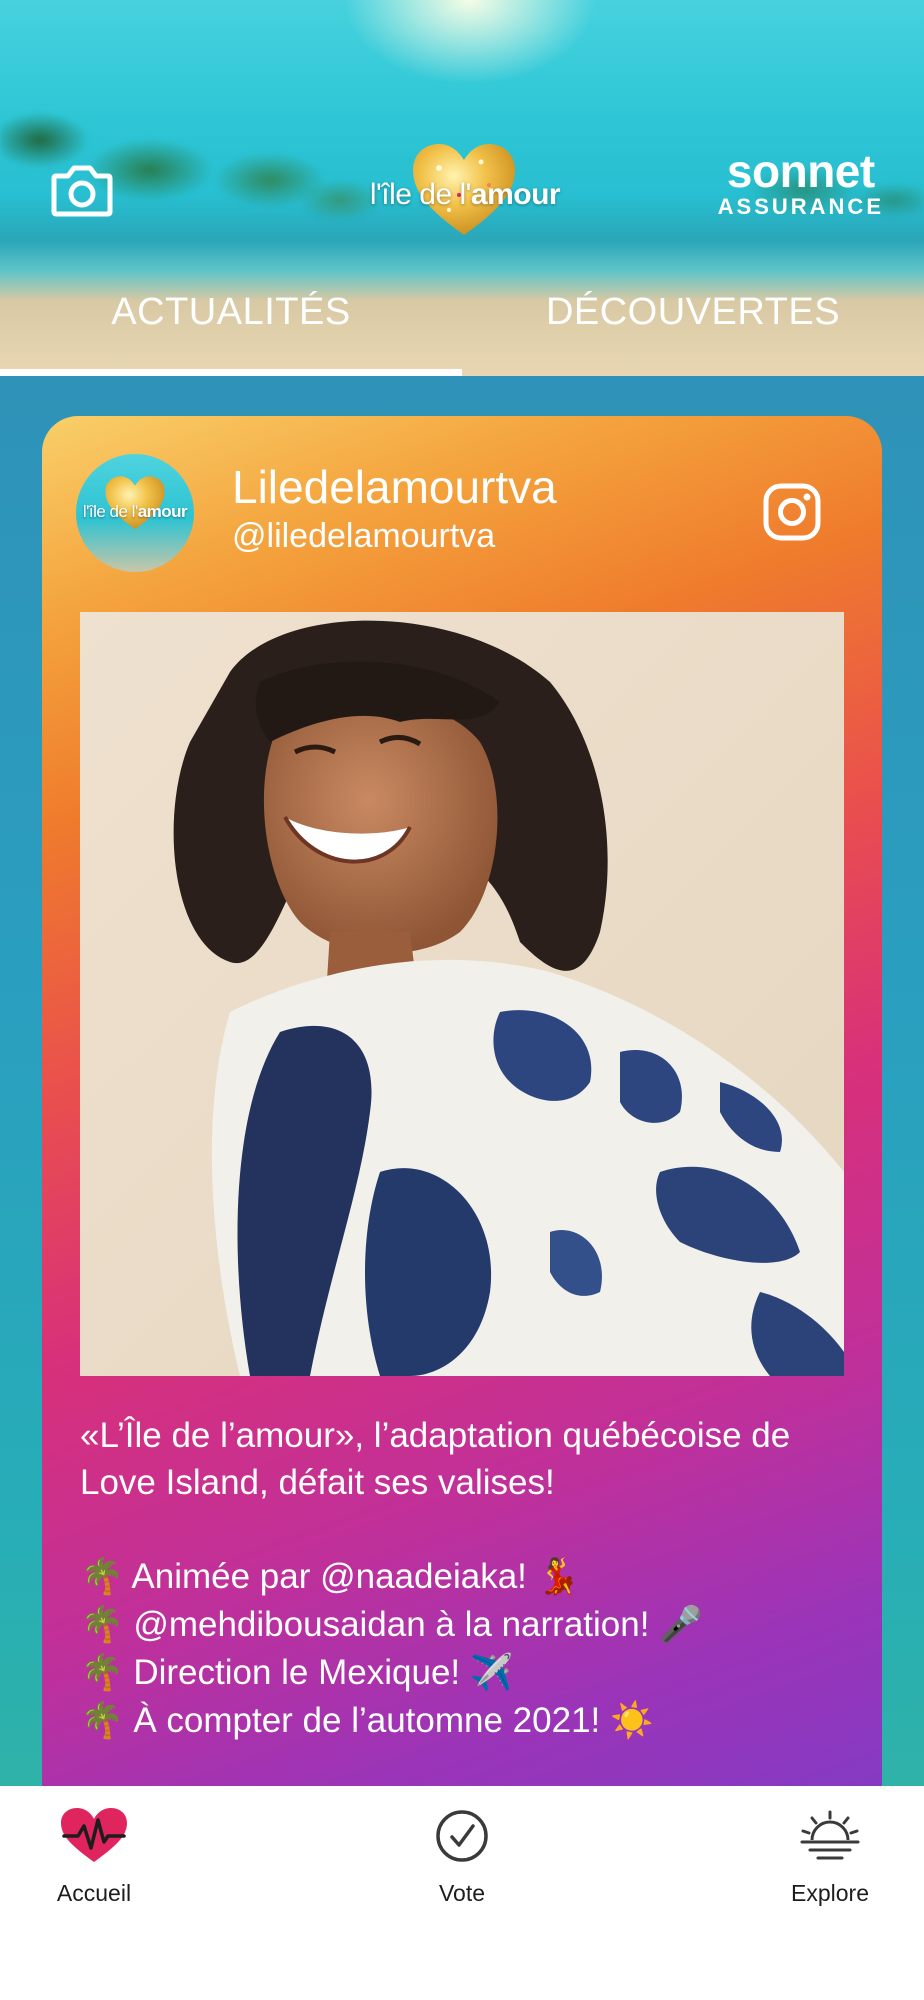 This screenshot has width=924, height=2000. I want to click on nav-label-accueil: Accueil, so click(94, 1893).